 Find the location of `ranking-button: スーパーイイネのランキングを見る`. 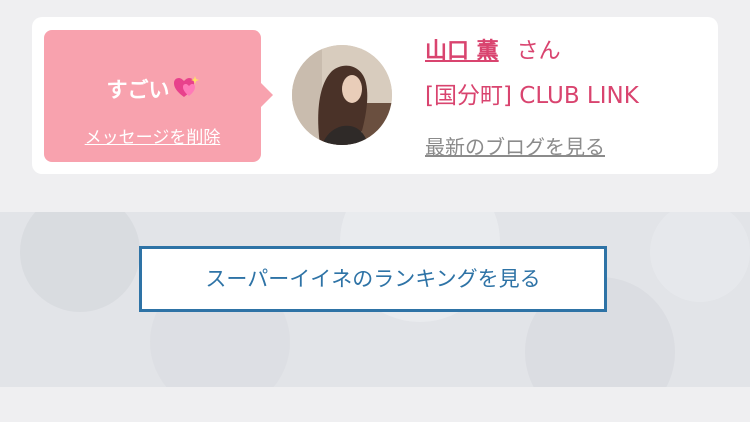

ranking-button: スーパーイイネのランキングを見る is located at coordinates (373, 279).